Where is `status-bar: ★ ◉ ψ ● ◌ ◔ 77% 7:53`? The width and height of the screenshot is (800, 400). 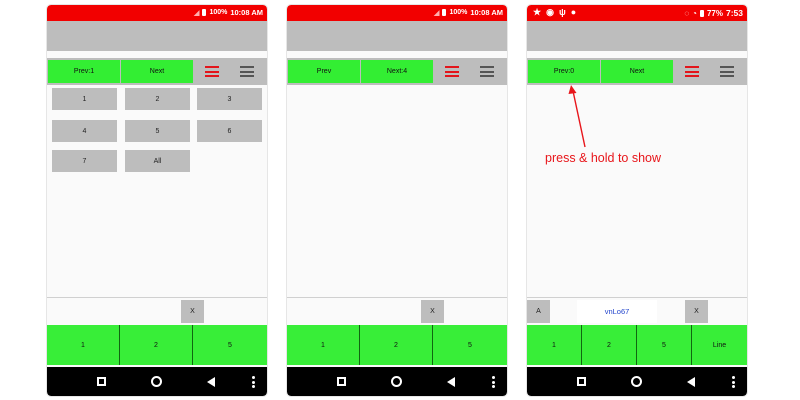 status-bar: ★ ◉ ψ ● ◌ ◔ 77% 7:53 is located at coordinates (637, 13).